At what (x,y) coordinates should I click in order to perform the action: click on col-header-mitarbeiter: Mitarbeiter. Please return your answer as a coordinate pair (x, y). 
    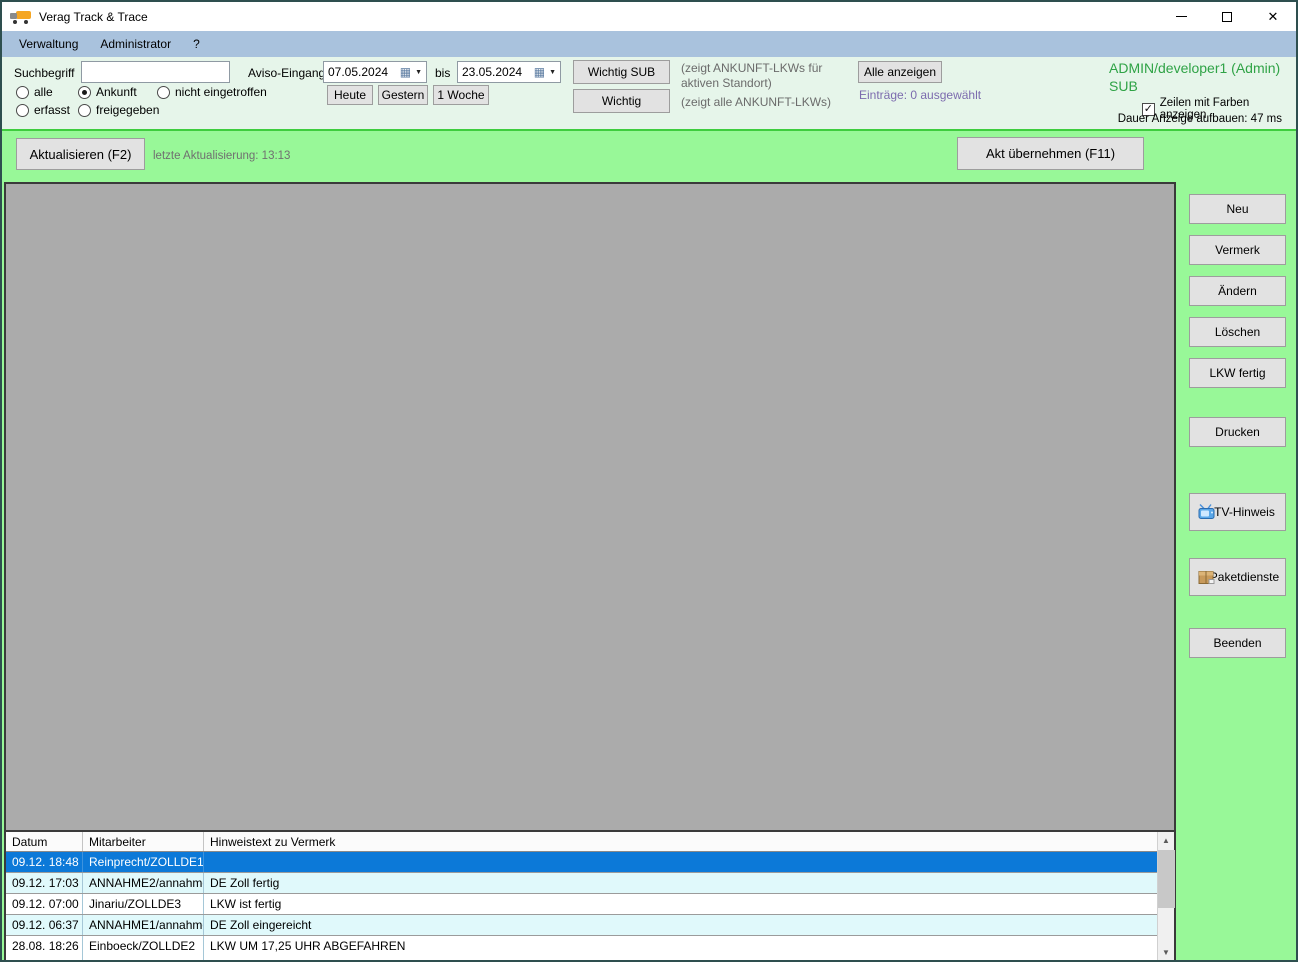
    Looking at the image, I should click on (143, 841).